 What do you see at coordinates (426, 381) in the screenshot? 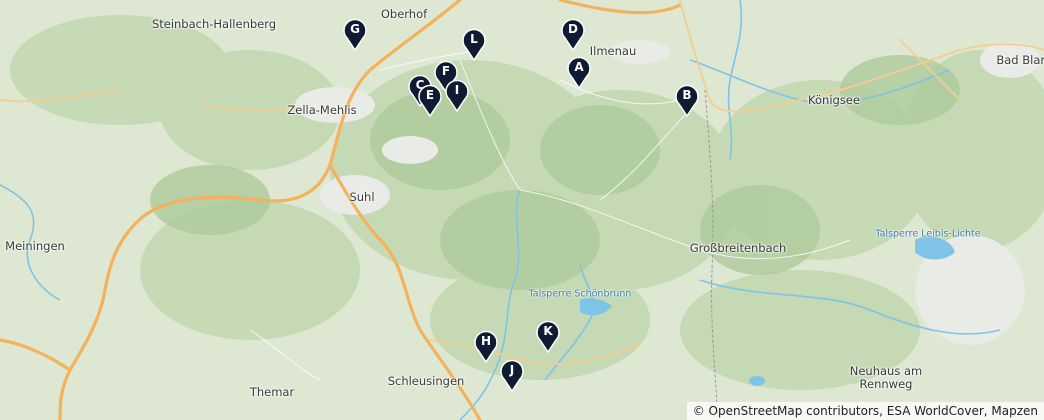
I see `place-label-schleusingen: Schleusingen` at bounding box center [426, 381].